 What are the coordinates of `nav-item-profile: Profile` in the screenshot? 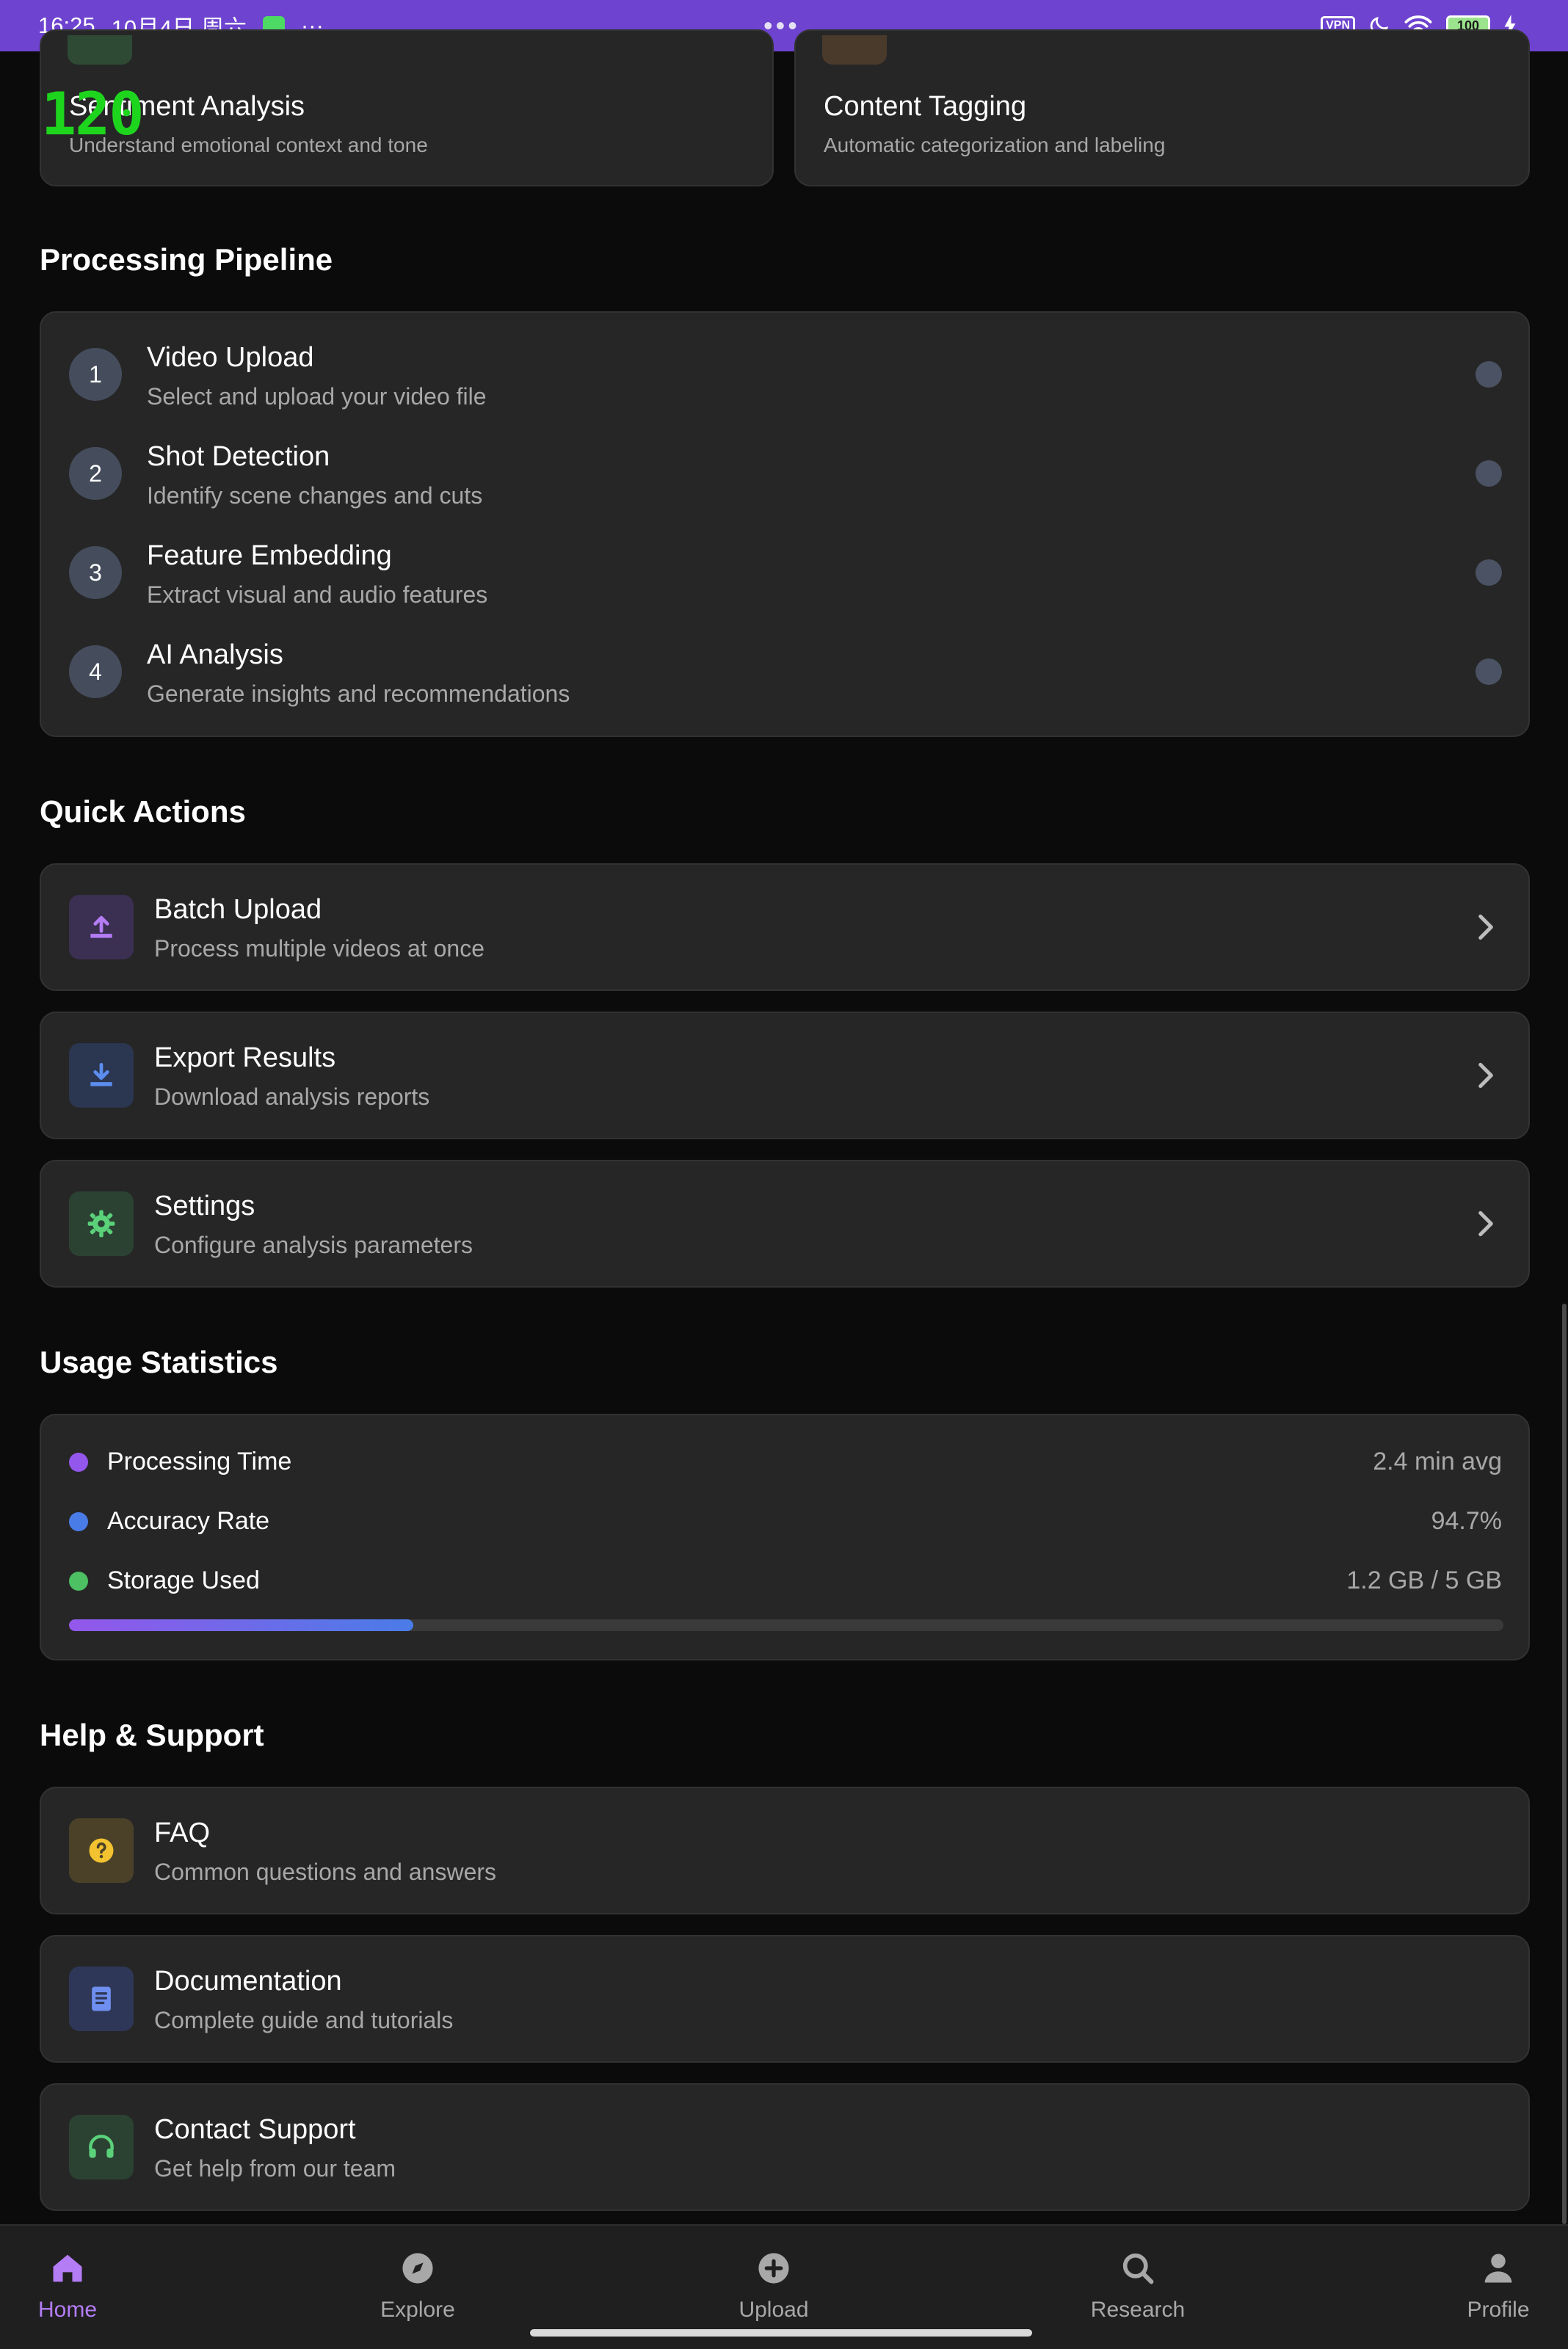 It's located at (1493, 2285).